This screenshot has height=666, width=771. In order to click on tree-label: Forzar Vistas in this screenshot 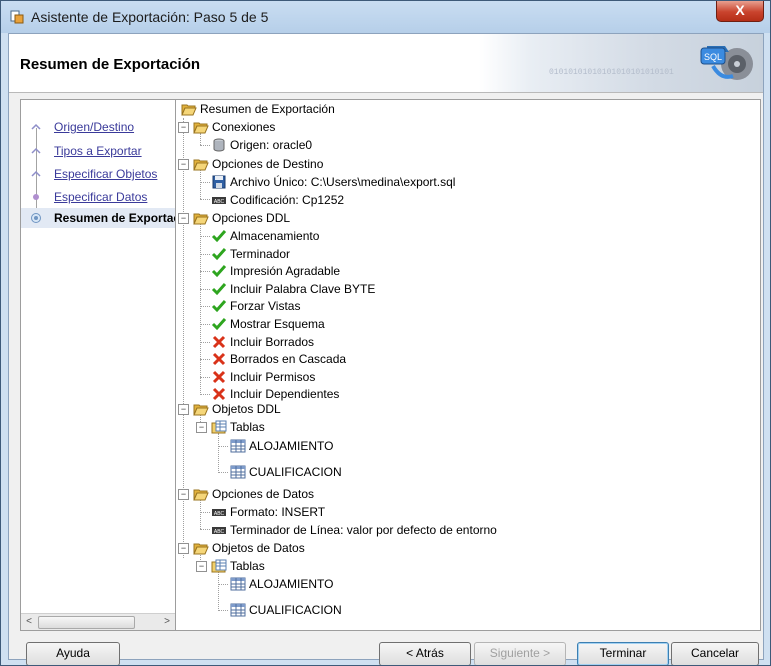, I will do `click(265, 306)`.